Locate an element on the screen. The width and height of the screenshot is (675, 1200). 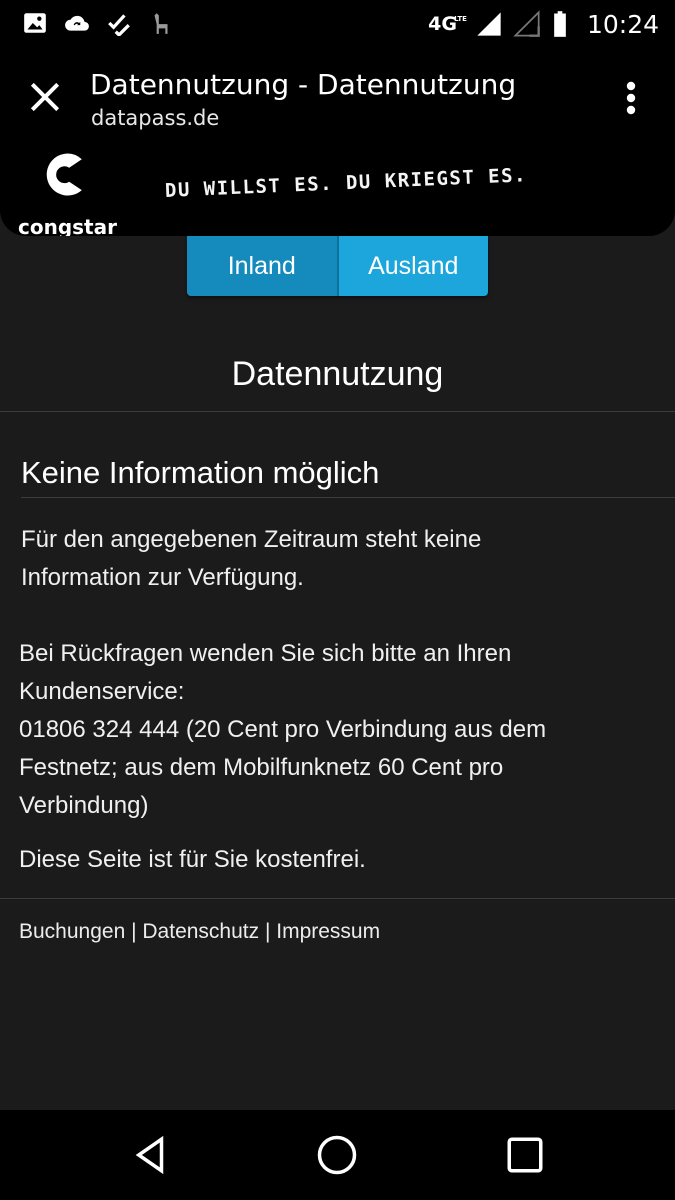
section-title: Keine Information möglich is located at coordinates (200, 472).